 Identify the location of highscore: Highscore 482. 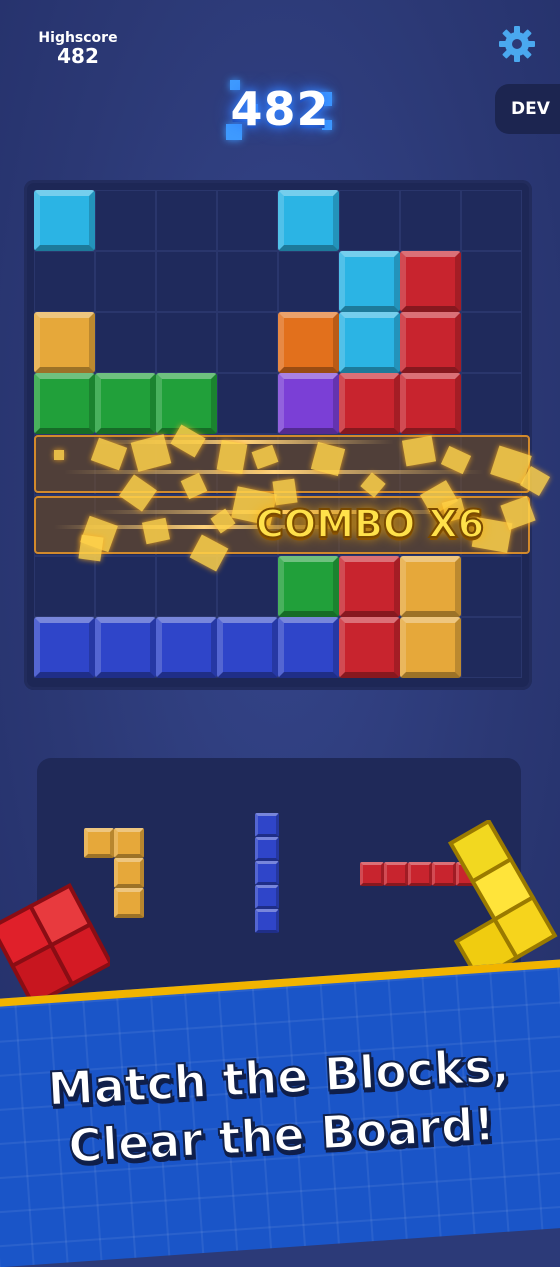
(78, 49).